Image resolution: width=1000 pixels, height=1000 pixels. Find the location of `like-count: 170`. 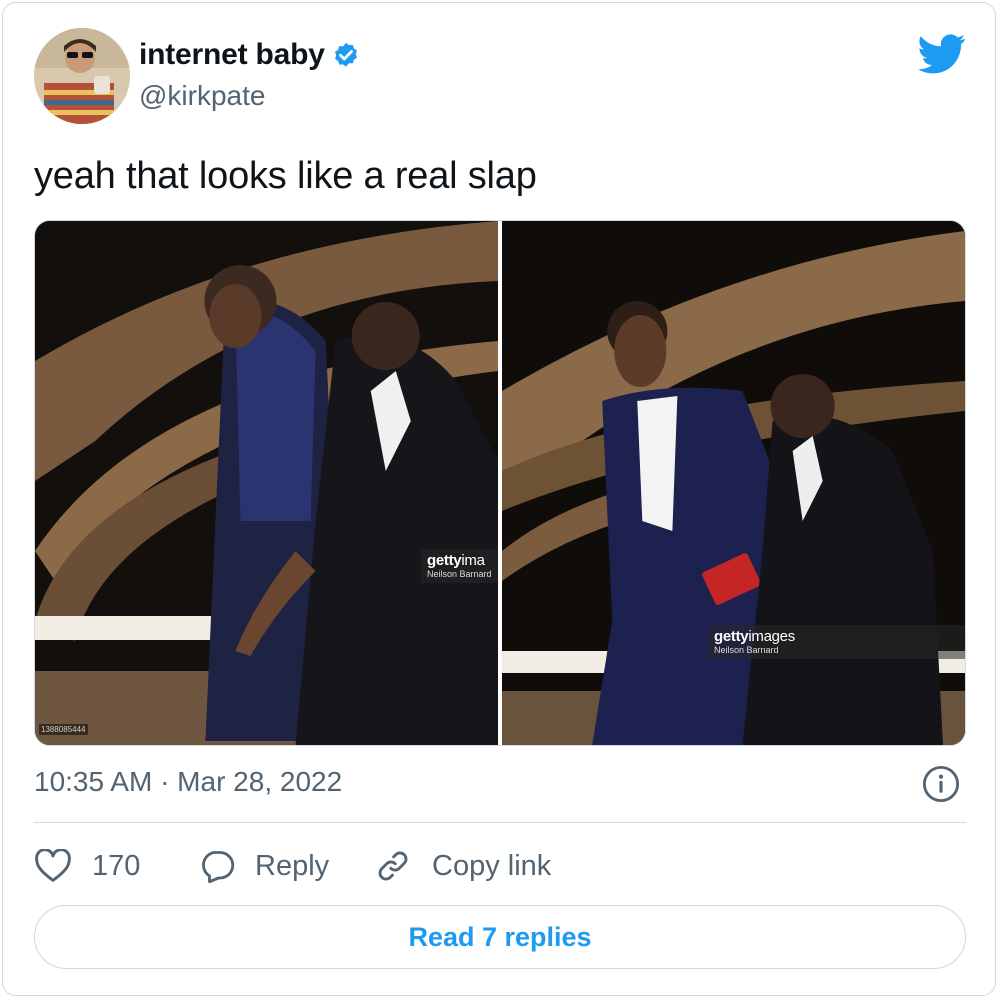

like-count: 170 is located at coordinates (116, 865).